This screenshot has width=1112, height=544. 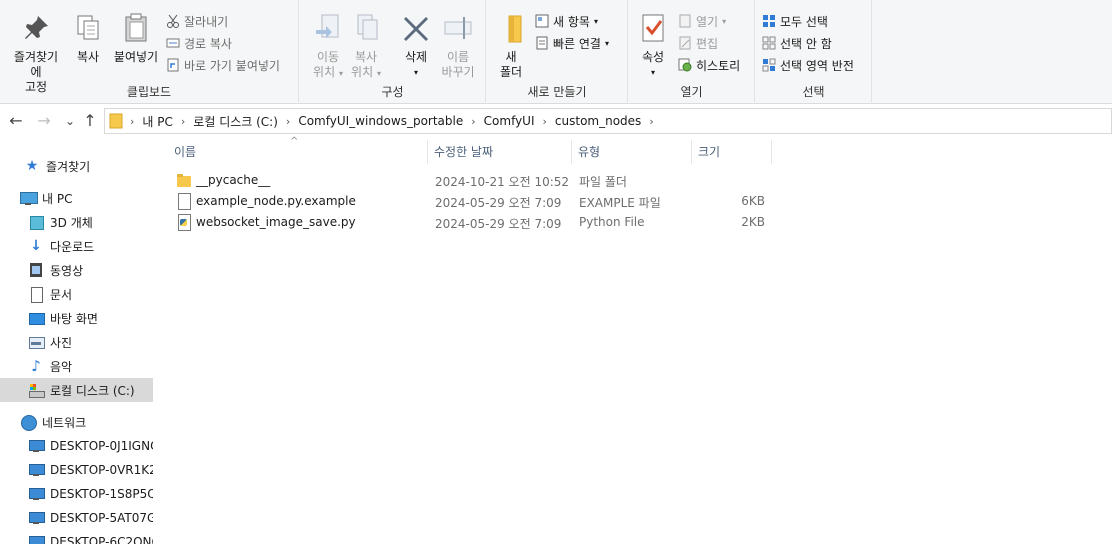 What do you see at coordinates (76, 318) in the screenshot?
I see `sidebar-item-desktop: 바탕 화면` at bounding box center [76, 318].